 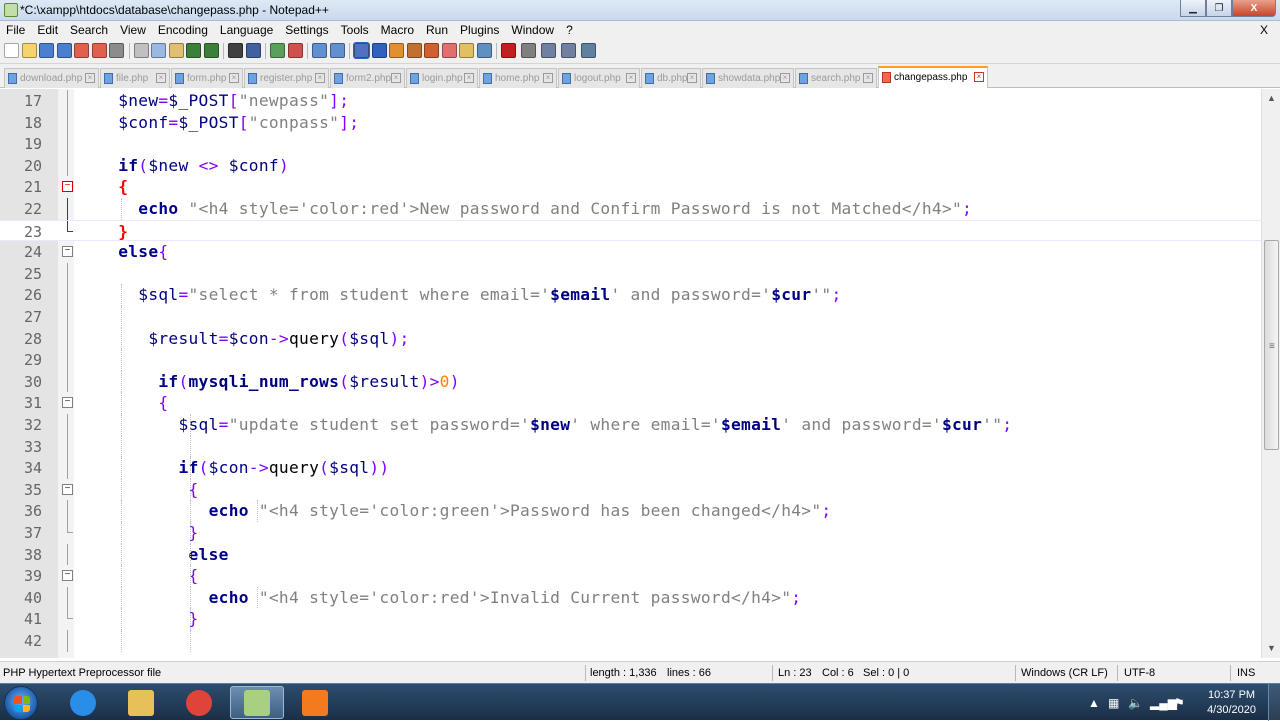 What do you see at coordinates (319, 50) in the screenshot?
I see `sync-vertical-icon` at bounding box center [319, 50].